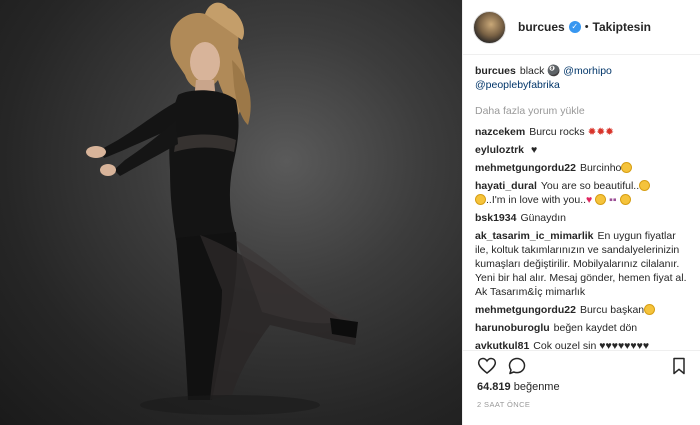  I want to click on comment-username: ak_tasarim_ic_mimarlik, so click(534, 236).